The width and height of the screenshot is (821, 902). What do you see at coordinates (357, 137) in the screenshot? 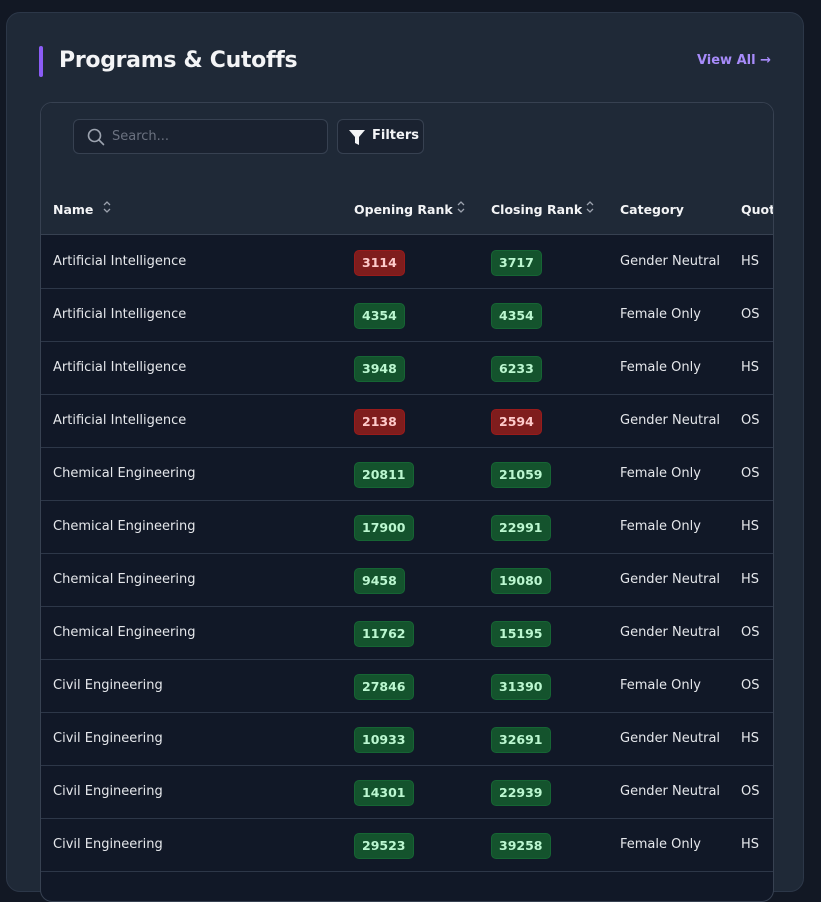
I see `funnel-icon` at bounding box center [357, 137].